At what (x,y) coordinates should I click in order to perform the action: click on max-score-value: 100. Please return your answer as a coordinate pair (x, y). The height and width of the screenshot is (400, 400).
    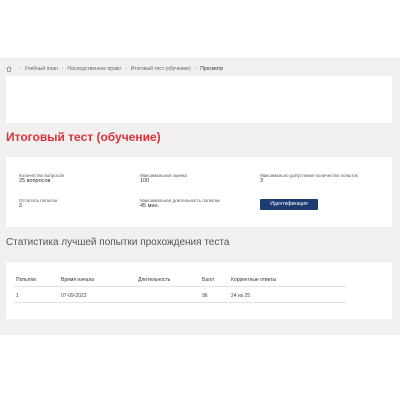
    Looking at the image, I should click on (145, 181).